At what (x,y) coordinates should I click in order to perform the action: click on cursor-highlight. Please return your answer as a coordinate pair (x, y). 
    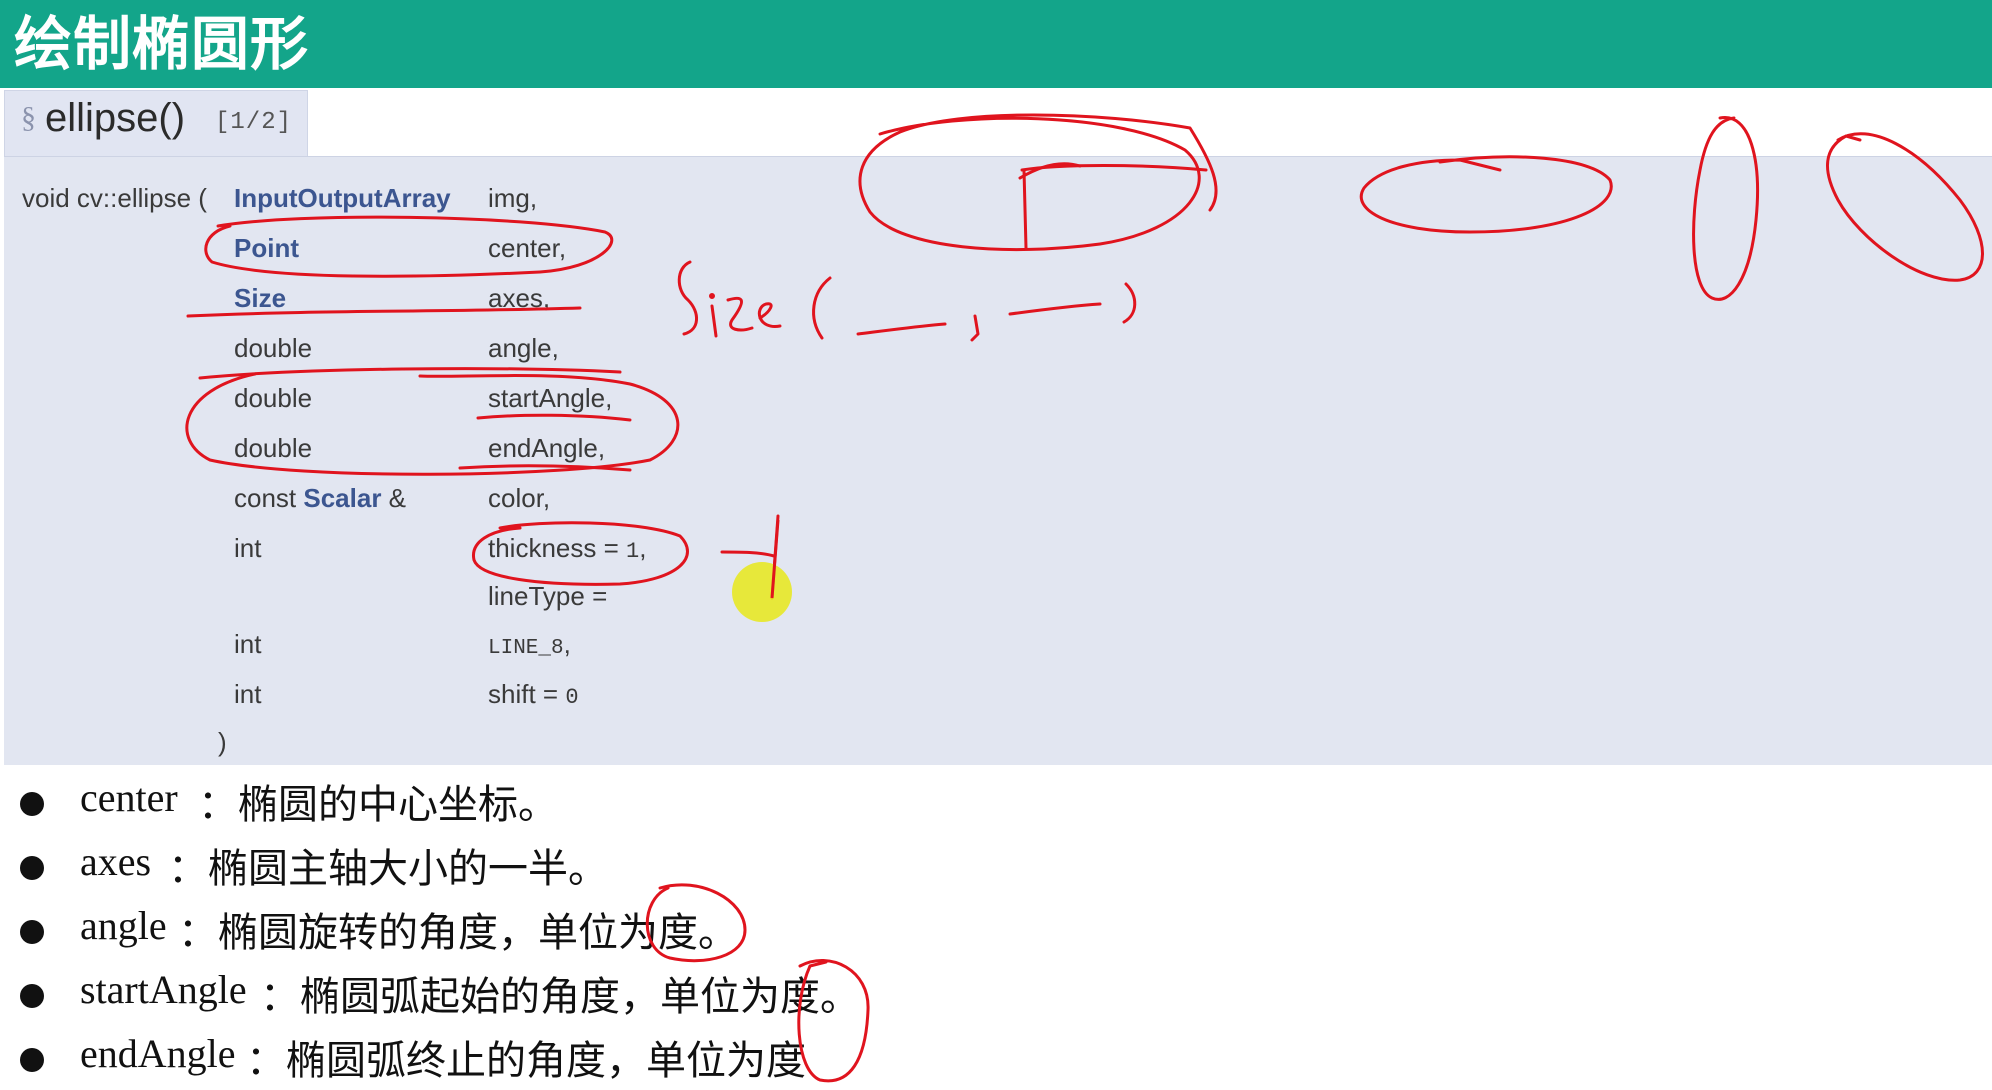
    Looking at the image, I should click on (762, 570).